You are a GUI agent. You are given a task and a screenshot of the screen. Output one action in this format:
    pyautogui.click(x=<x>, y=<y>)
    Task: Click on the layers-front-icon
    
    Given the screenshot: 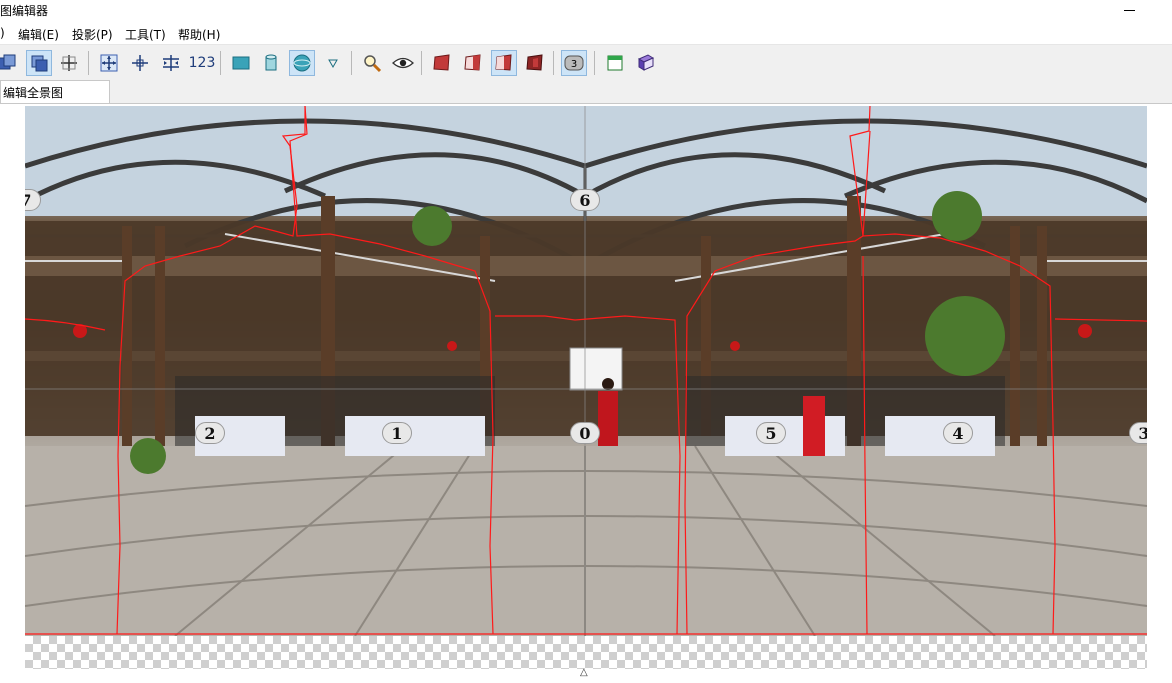 What is the action you would take?
    pyautogui.click(x=39, y=63)
    